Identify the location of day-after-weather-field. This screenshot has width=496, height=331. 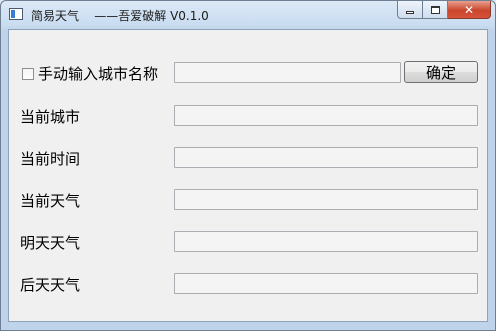
(326, 283).